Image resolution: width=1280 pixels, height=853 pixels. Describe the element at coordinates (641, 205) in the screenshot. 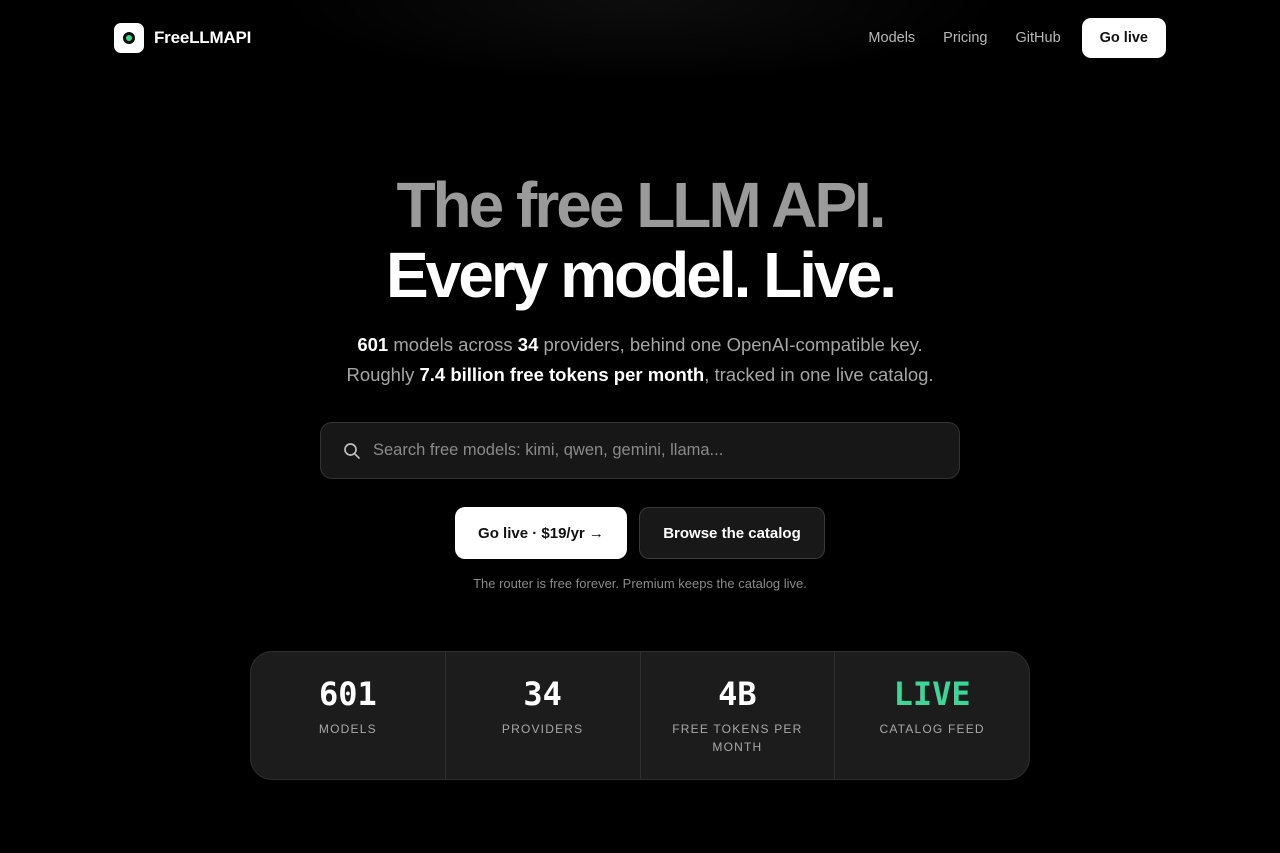

I see `hero-line-1: The free LLM API.` at that location.